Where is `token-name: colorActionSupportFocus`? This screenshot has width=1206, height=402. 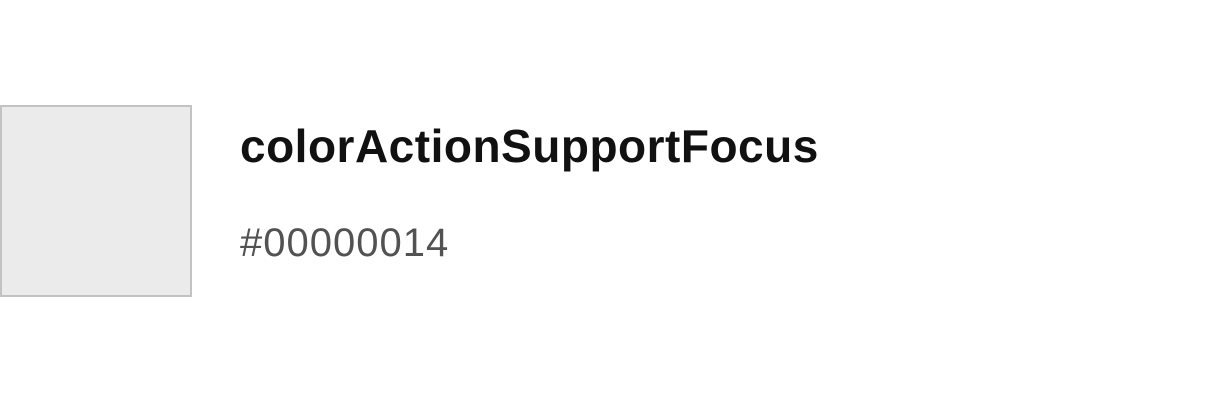
token-name: colorActionSupportFocus is located at coordinates (529, 146).